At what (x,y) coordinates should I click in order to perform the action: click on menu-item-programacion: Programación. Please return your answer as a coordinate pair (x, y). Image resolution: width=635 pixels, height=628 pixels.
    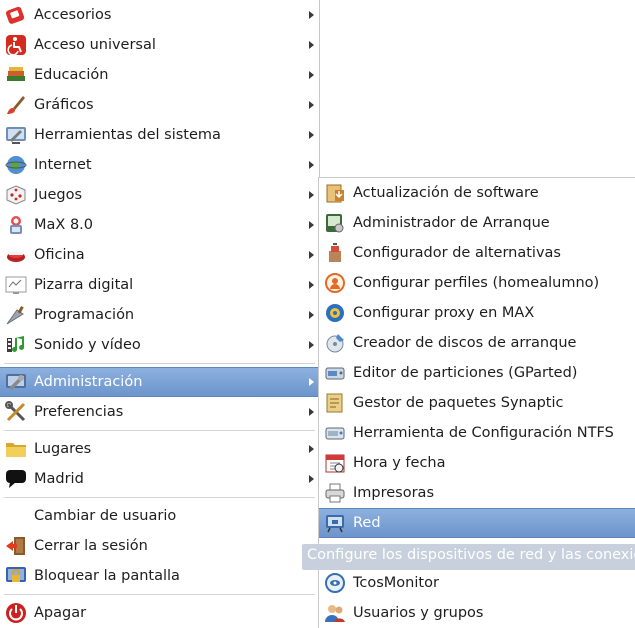
    Looking at the image, I should click on (159, 315).